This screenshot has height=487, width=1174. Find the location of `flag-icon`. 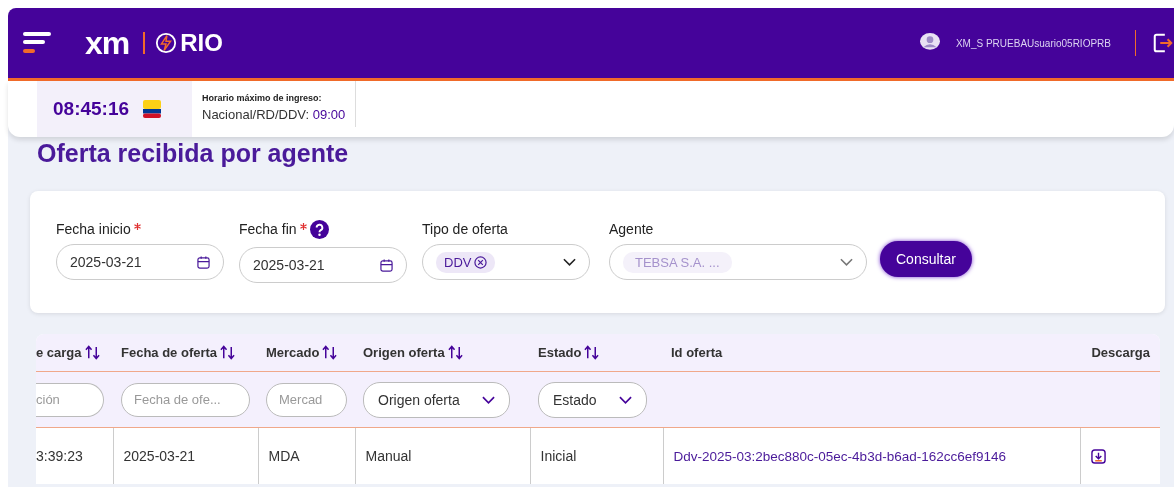

flag-icon is located at coordinates (152, 109).